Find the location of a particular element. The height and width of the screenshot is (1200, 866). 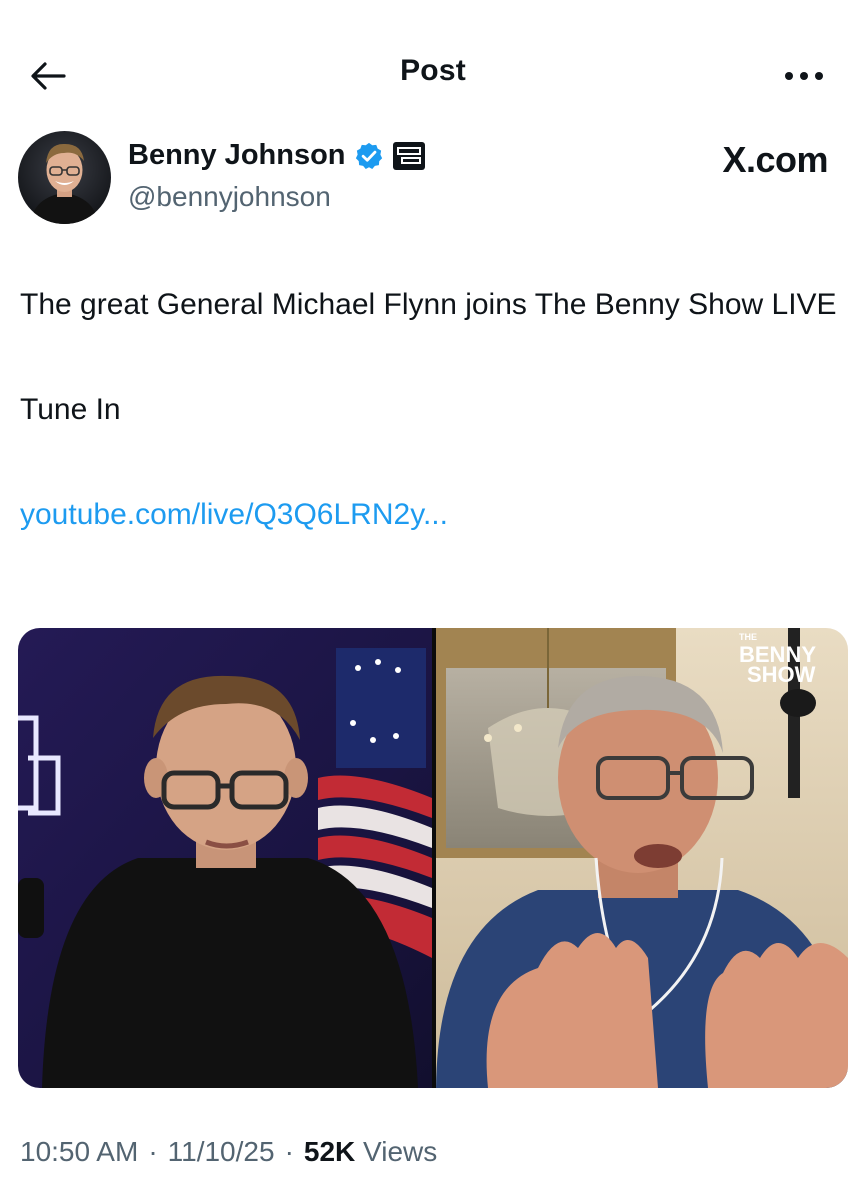

site-watermark: X.com is located at coordinates (775, 159).